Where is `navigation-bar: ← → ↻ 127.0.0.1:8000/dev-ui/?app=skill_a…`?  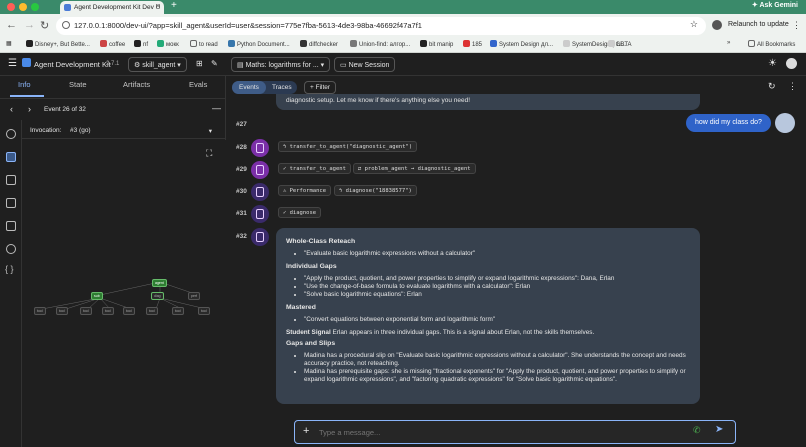 navigation-bar: ← → ↻ 127.0.0.1:8000/dev-ui/?app=skill_a… is located at coordinates (403, 26).